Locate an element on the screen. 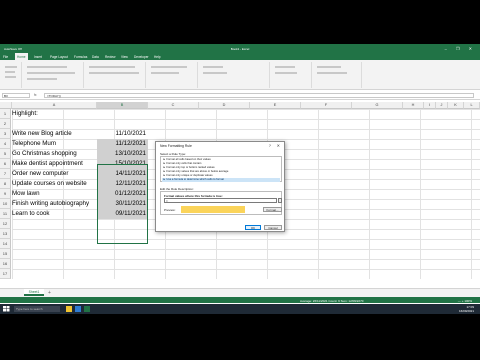 The height and width of the screenshot is (360, 480). column-header-h: H is located at coordinates (413, 105).